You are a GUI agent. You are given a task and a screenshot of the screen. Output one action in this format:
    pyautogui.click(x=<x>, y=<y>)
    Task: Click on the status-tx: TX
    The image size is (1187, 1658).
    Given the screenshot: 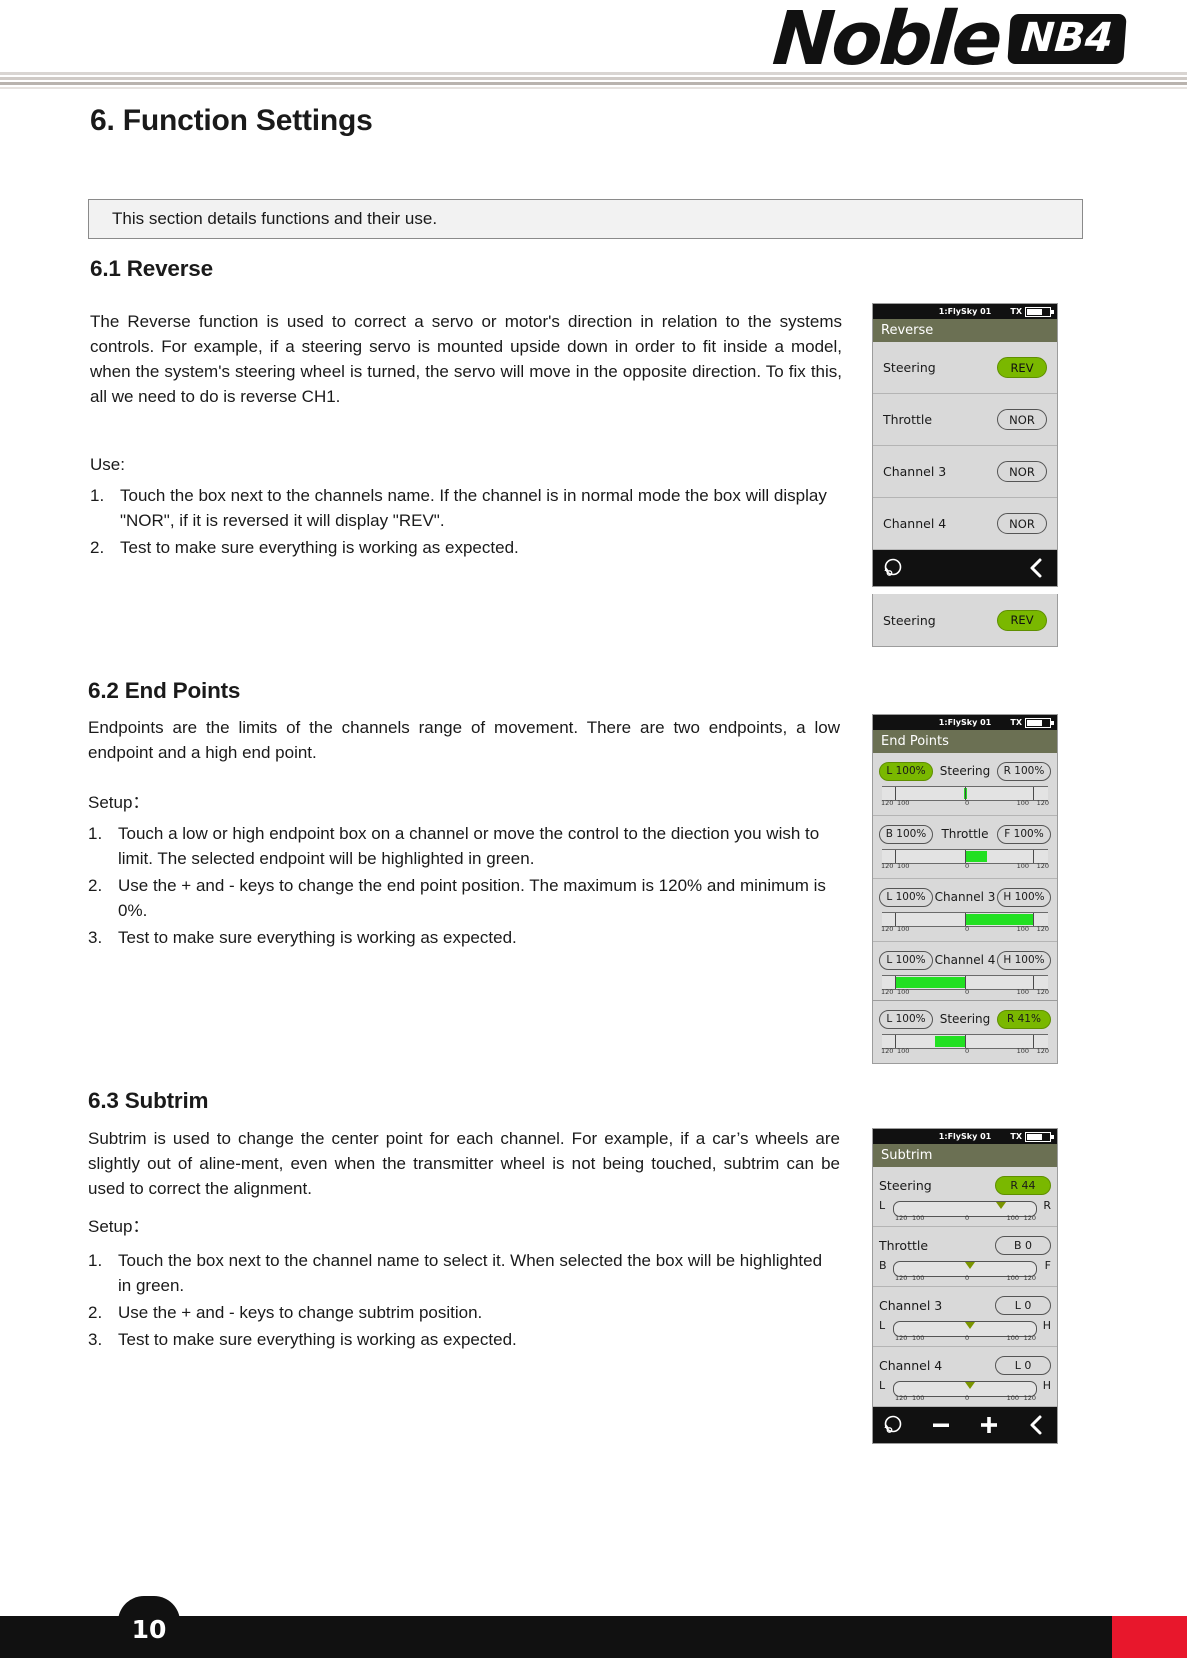 What is the action you would take?
    pyautogui.click(x=1032, y=1136)
    